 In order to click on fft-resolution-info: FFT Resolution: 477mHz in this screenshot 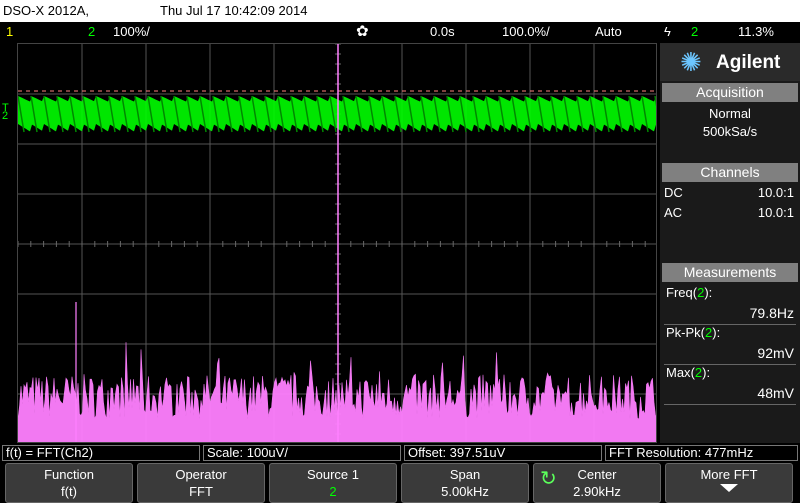, I will do `click(701, 453)`.